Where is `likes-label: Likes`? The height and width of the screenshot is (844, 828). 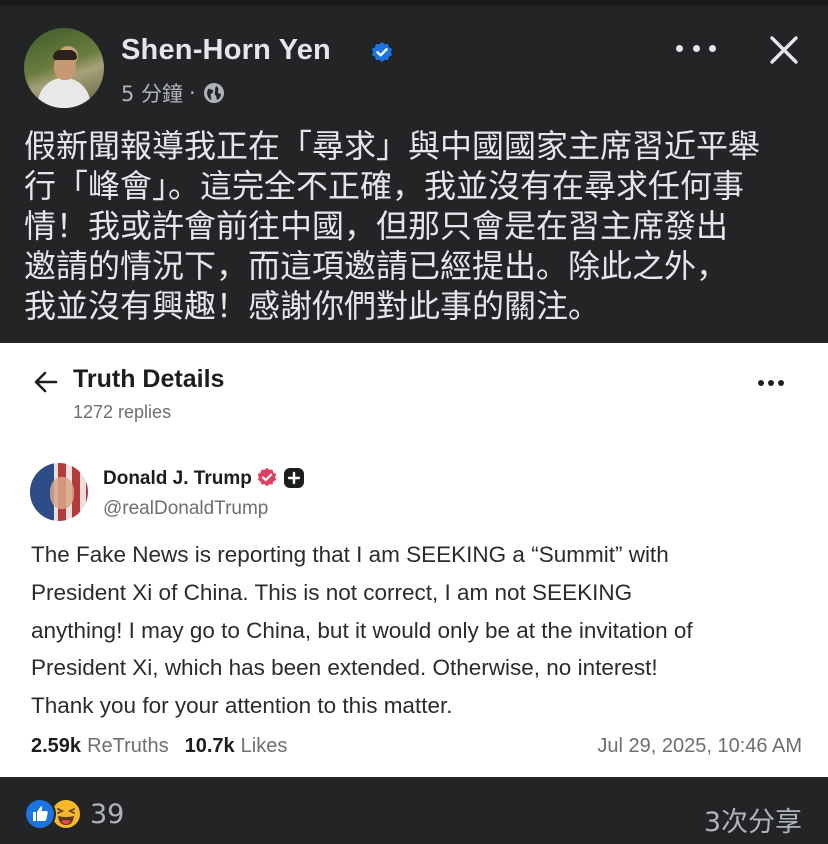 likes-label: Likes is located at coordinates (264, 746).